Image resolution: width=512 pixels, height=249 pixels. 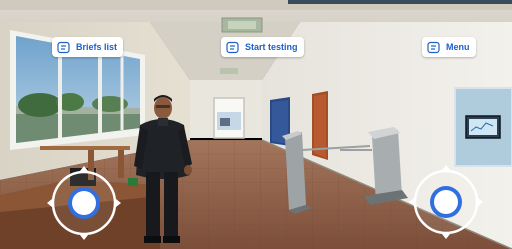 I want to click on start-testing-button: Start testing, so click(x=262, y=47).